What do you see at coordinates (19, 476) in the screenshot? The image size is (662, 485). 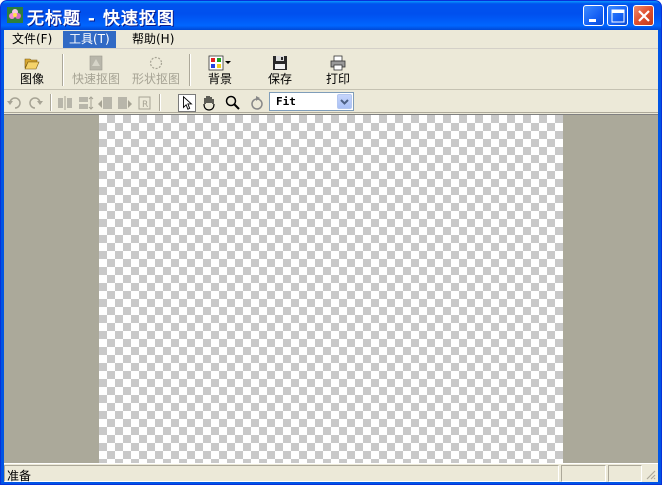 I see `status-text: 准备` at bounding box center [19, 476].